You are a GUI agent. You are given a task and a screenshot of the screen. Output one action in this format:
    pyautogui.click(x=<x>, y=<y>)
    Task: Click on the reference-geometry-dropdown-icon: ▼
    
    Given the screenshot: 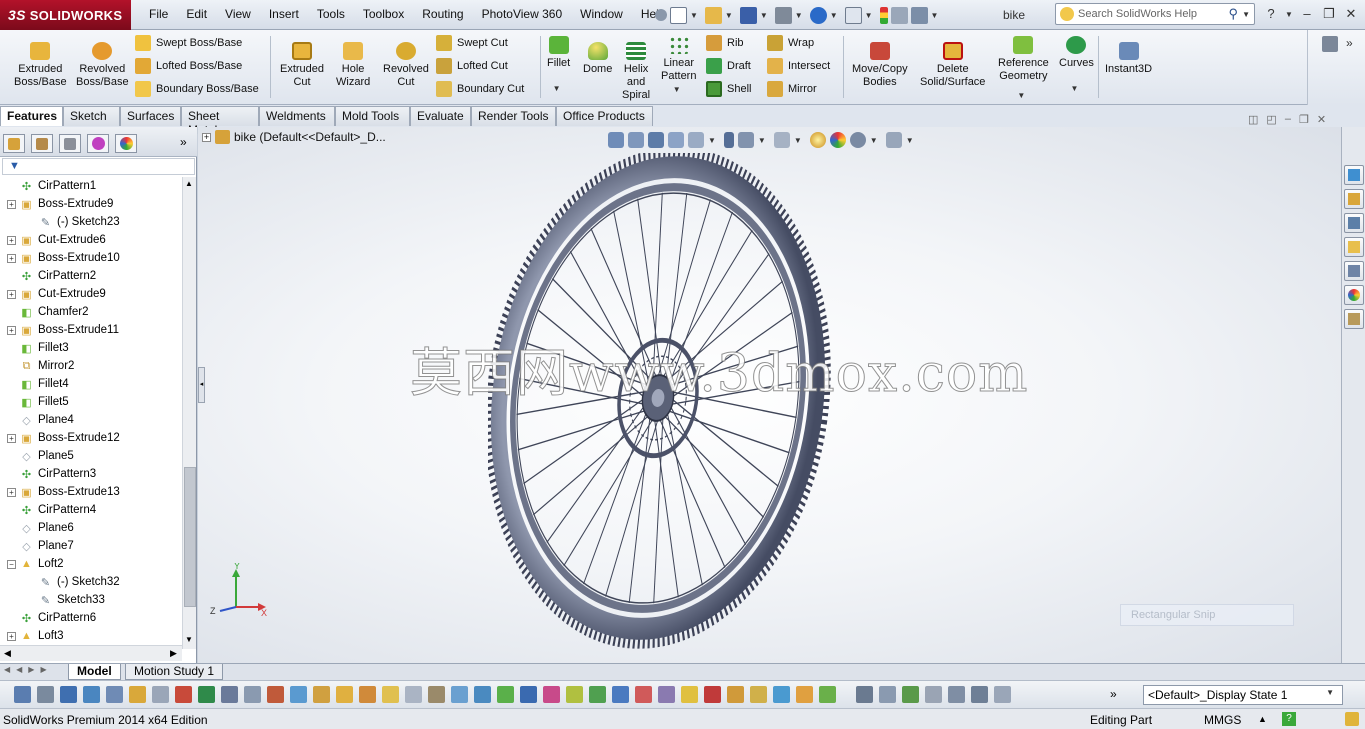 What is the action you would take?
    pyautogui.click(x=1021, y=95)
    